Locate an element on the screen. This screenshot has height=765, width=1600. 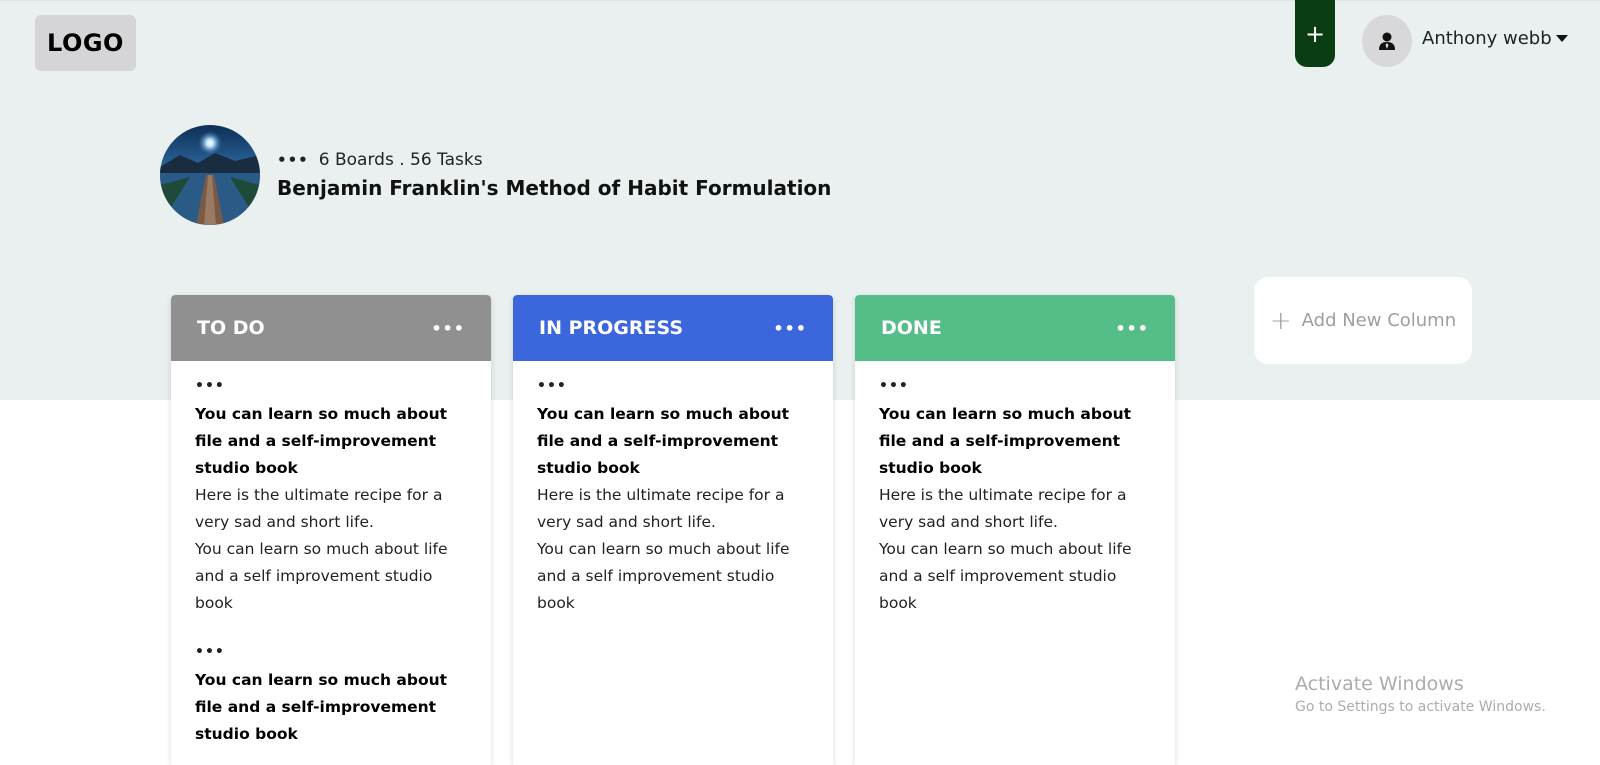
column-title: DONE is located at coordinates (911, 328).